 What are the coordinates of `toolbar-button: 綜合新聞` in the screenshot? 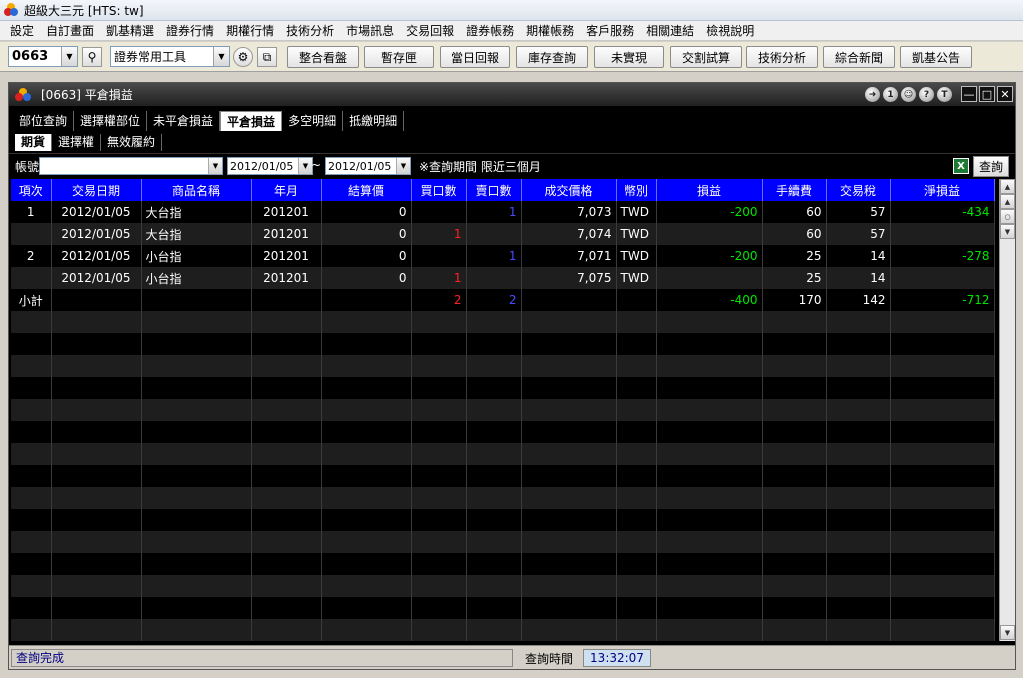 It's located at (859, 57).